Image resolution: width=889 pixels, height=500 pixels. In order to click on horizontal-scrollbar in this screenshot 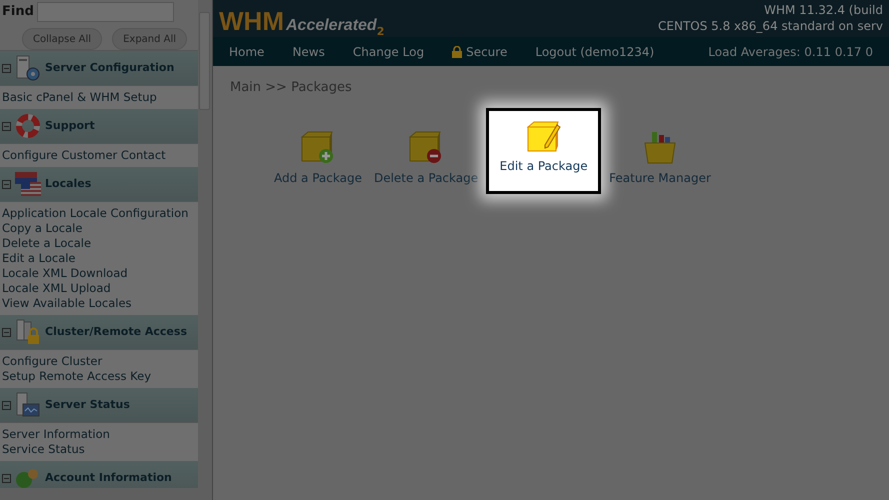, I will do `click(106, 494)`.